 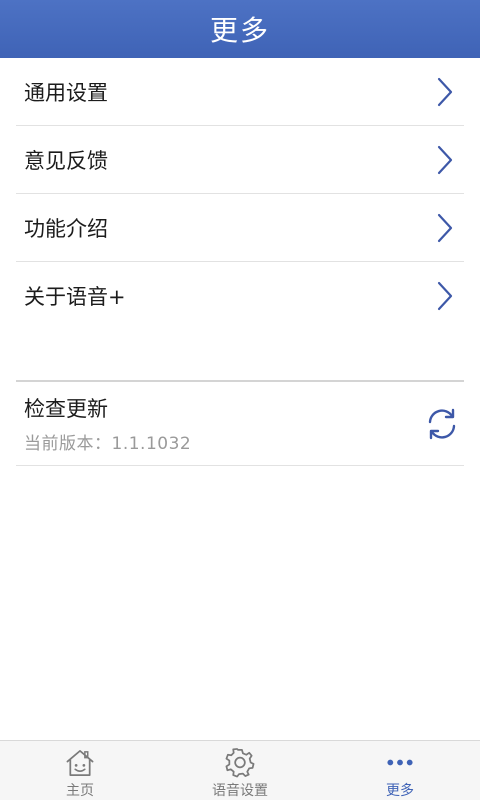 I want to click on menu-item-general-settings: 通用设置, so click(x=240, y=92).